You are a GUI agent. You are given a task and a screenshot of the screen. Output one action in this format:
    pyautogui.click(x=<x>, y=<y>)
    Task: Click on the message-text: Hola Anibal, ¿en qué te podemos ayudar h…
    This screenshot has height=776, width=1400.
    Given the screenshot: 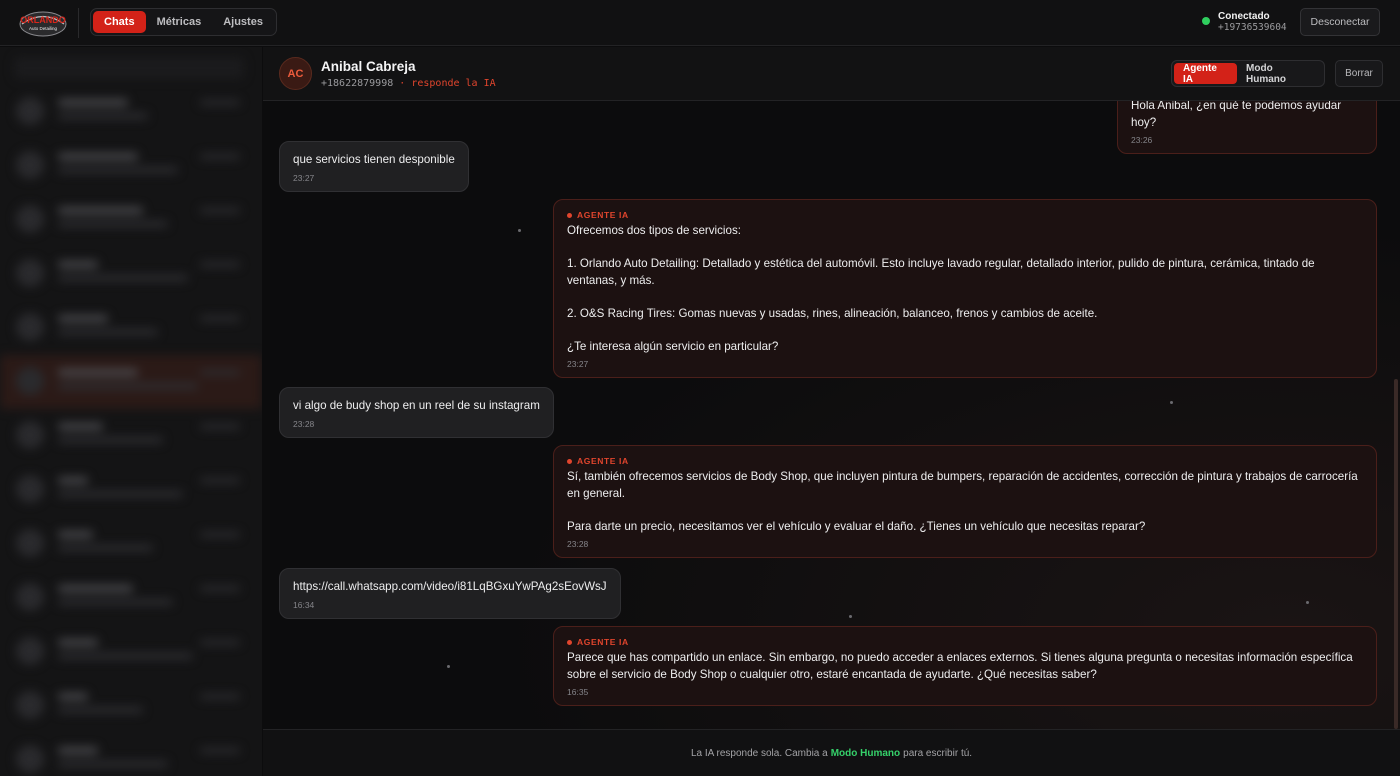 What is the action you would take?
    pyautogui.click(x=1238, y=115)
    